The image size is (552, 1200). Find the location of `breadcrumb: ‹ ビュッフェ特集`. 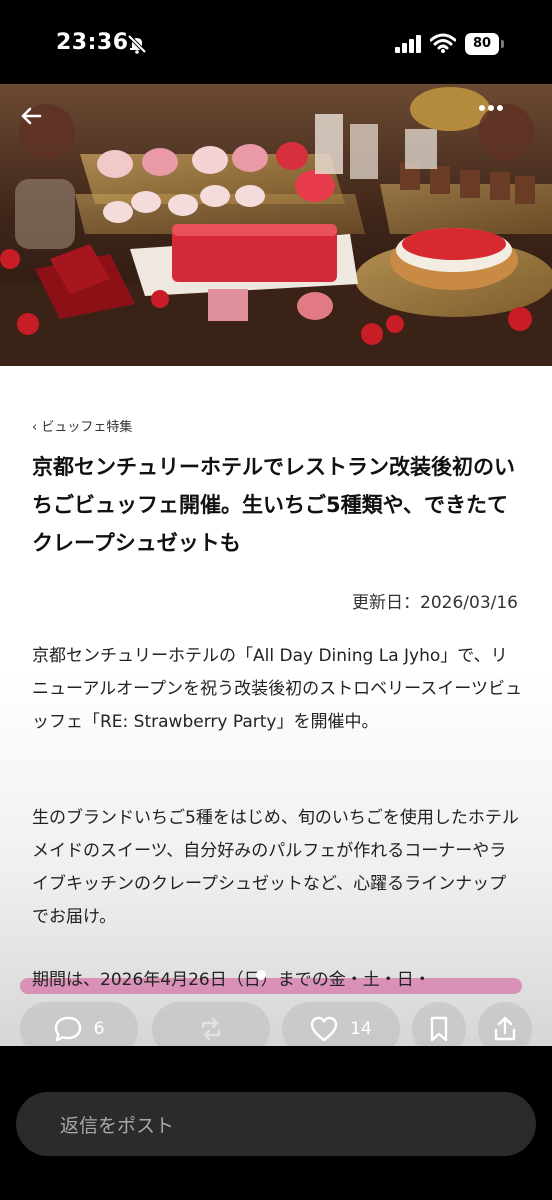

breadcrumb: ‹ ビュッフェ特集 is located at coordinates (82, 425).